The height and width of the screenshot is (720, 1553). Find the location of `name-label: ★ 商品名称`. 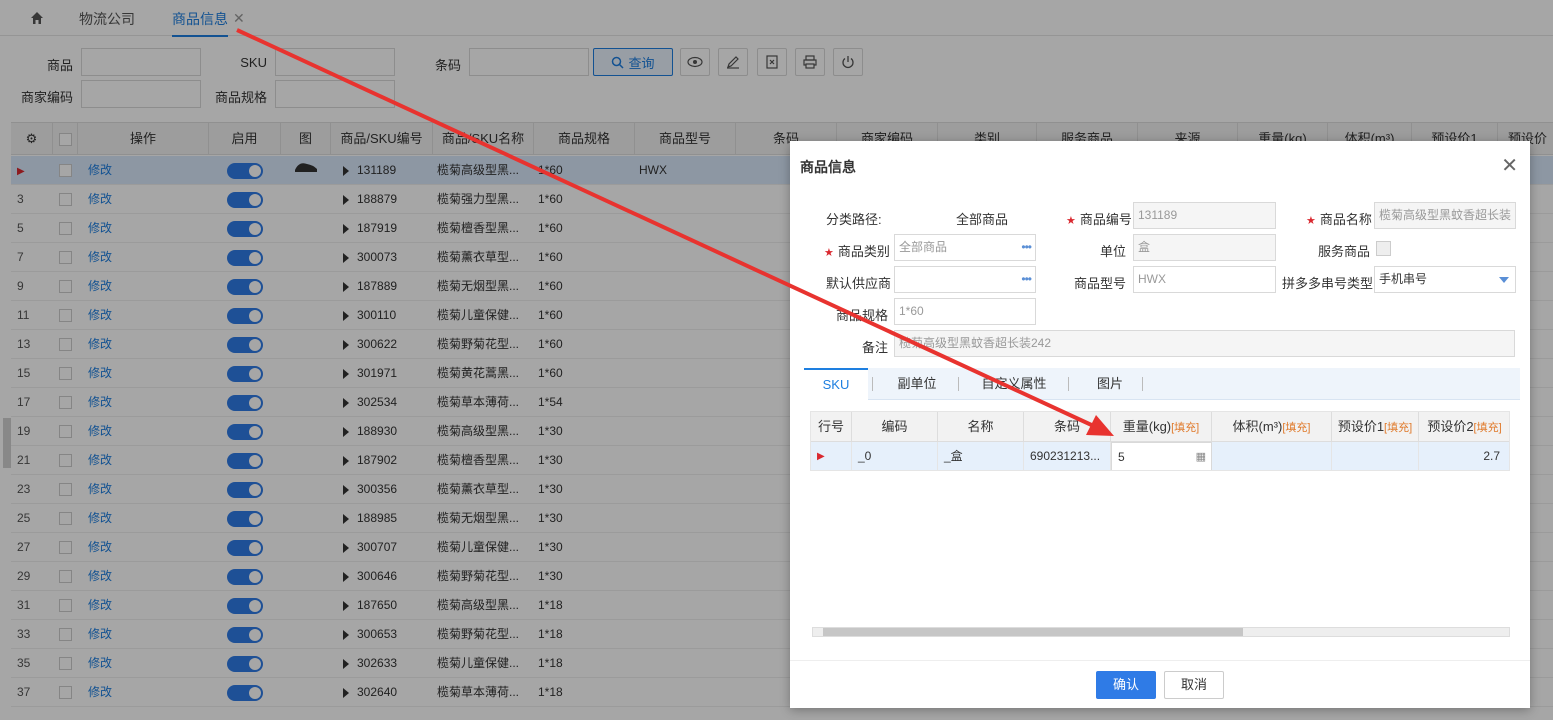

name-label: ★ 商品名称 is located at coordinates (1339, 219).